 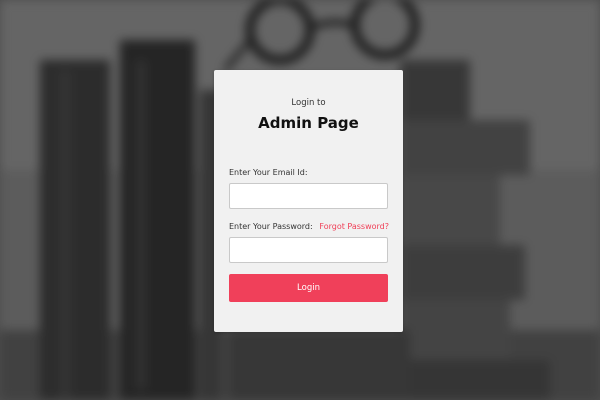 What do you see at coordinates (308, 288) in the screenshot?
I see `login-button: Login` at bounding box center [308, 288].